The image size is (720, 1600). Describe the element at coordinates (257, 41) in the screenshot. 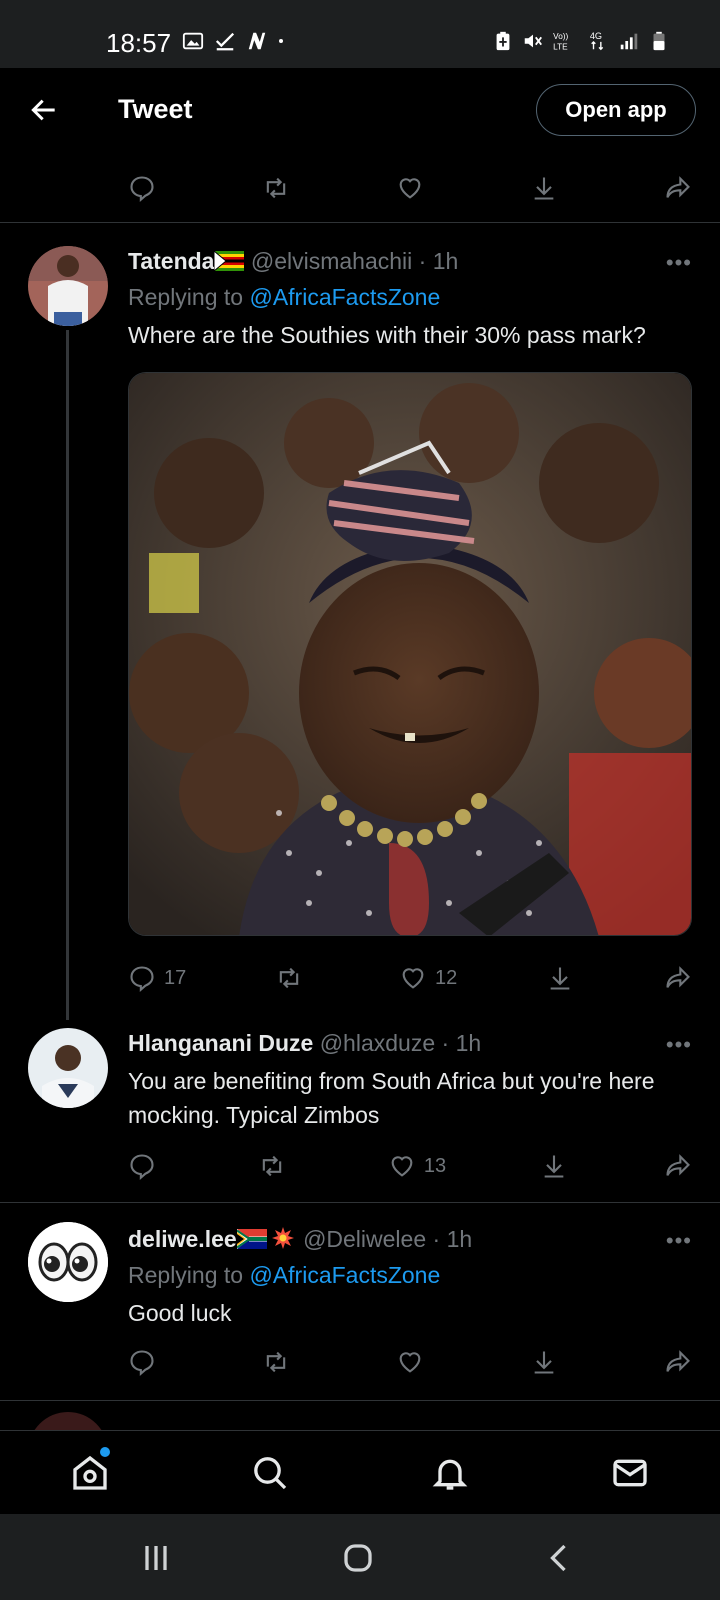

I see `n-app-icon` at that location.